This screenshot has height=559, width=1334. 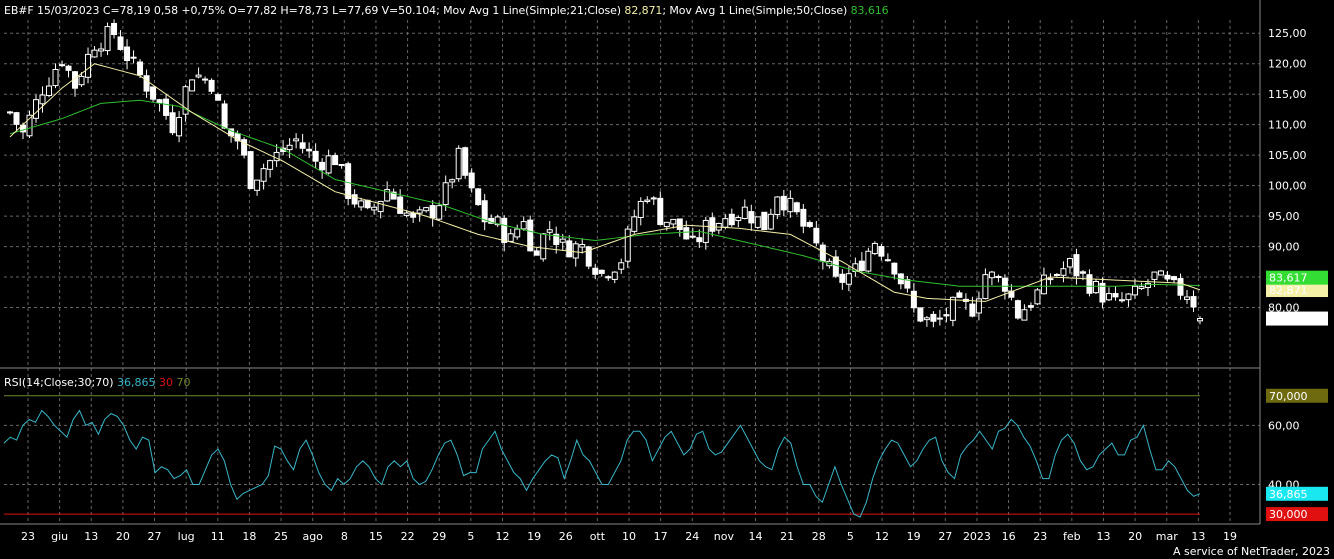 I want to click on price-tick-label: 105,00, so click(x=1287, y=155).